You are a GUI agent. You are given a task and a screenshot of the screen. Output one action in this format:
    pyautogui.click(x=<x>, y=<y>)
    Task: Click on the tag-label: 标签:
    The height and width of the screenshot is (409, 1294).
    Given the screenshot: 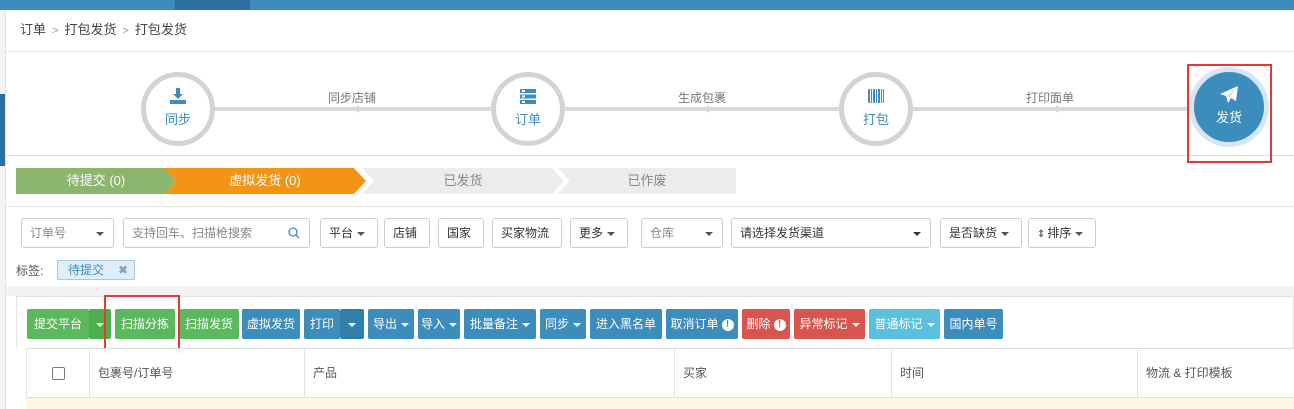 What is the action you would take?
    pyautogui.click(x=30, y=271)
    